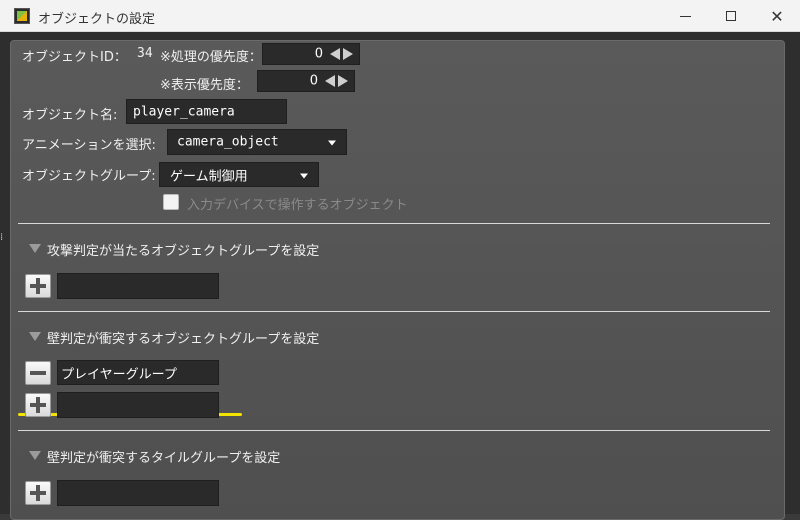 The image size is (800, 520). I want to click on wall-group-empty-field, so click(138, 405).